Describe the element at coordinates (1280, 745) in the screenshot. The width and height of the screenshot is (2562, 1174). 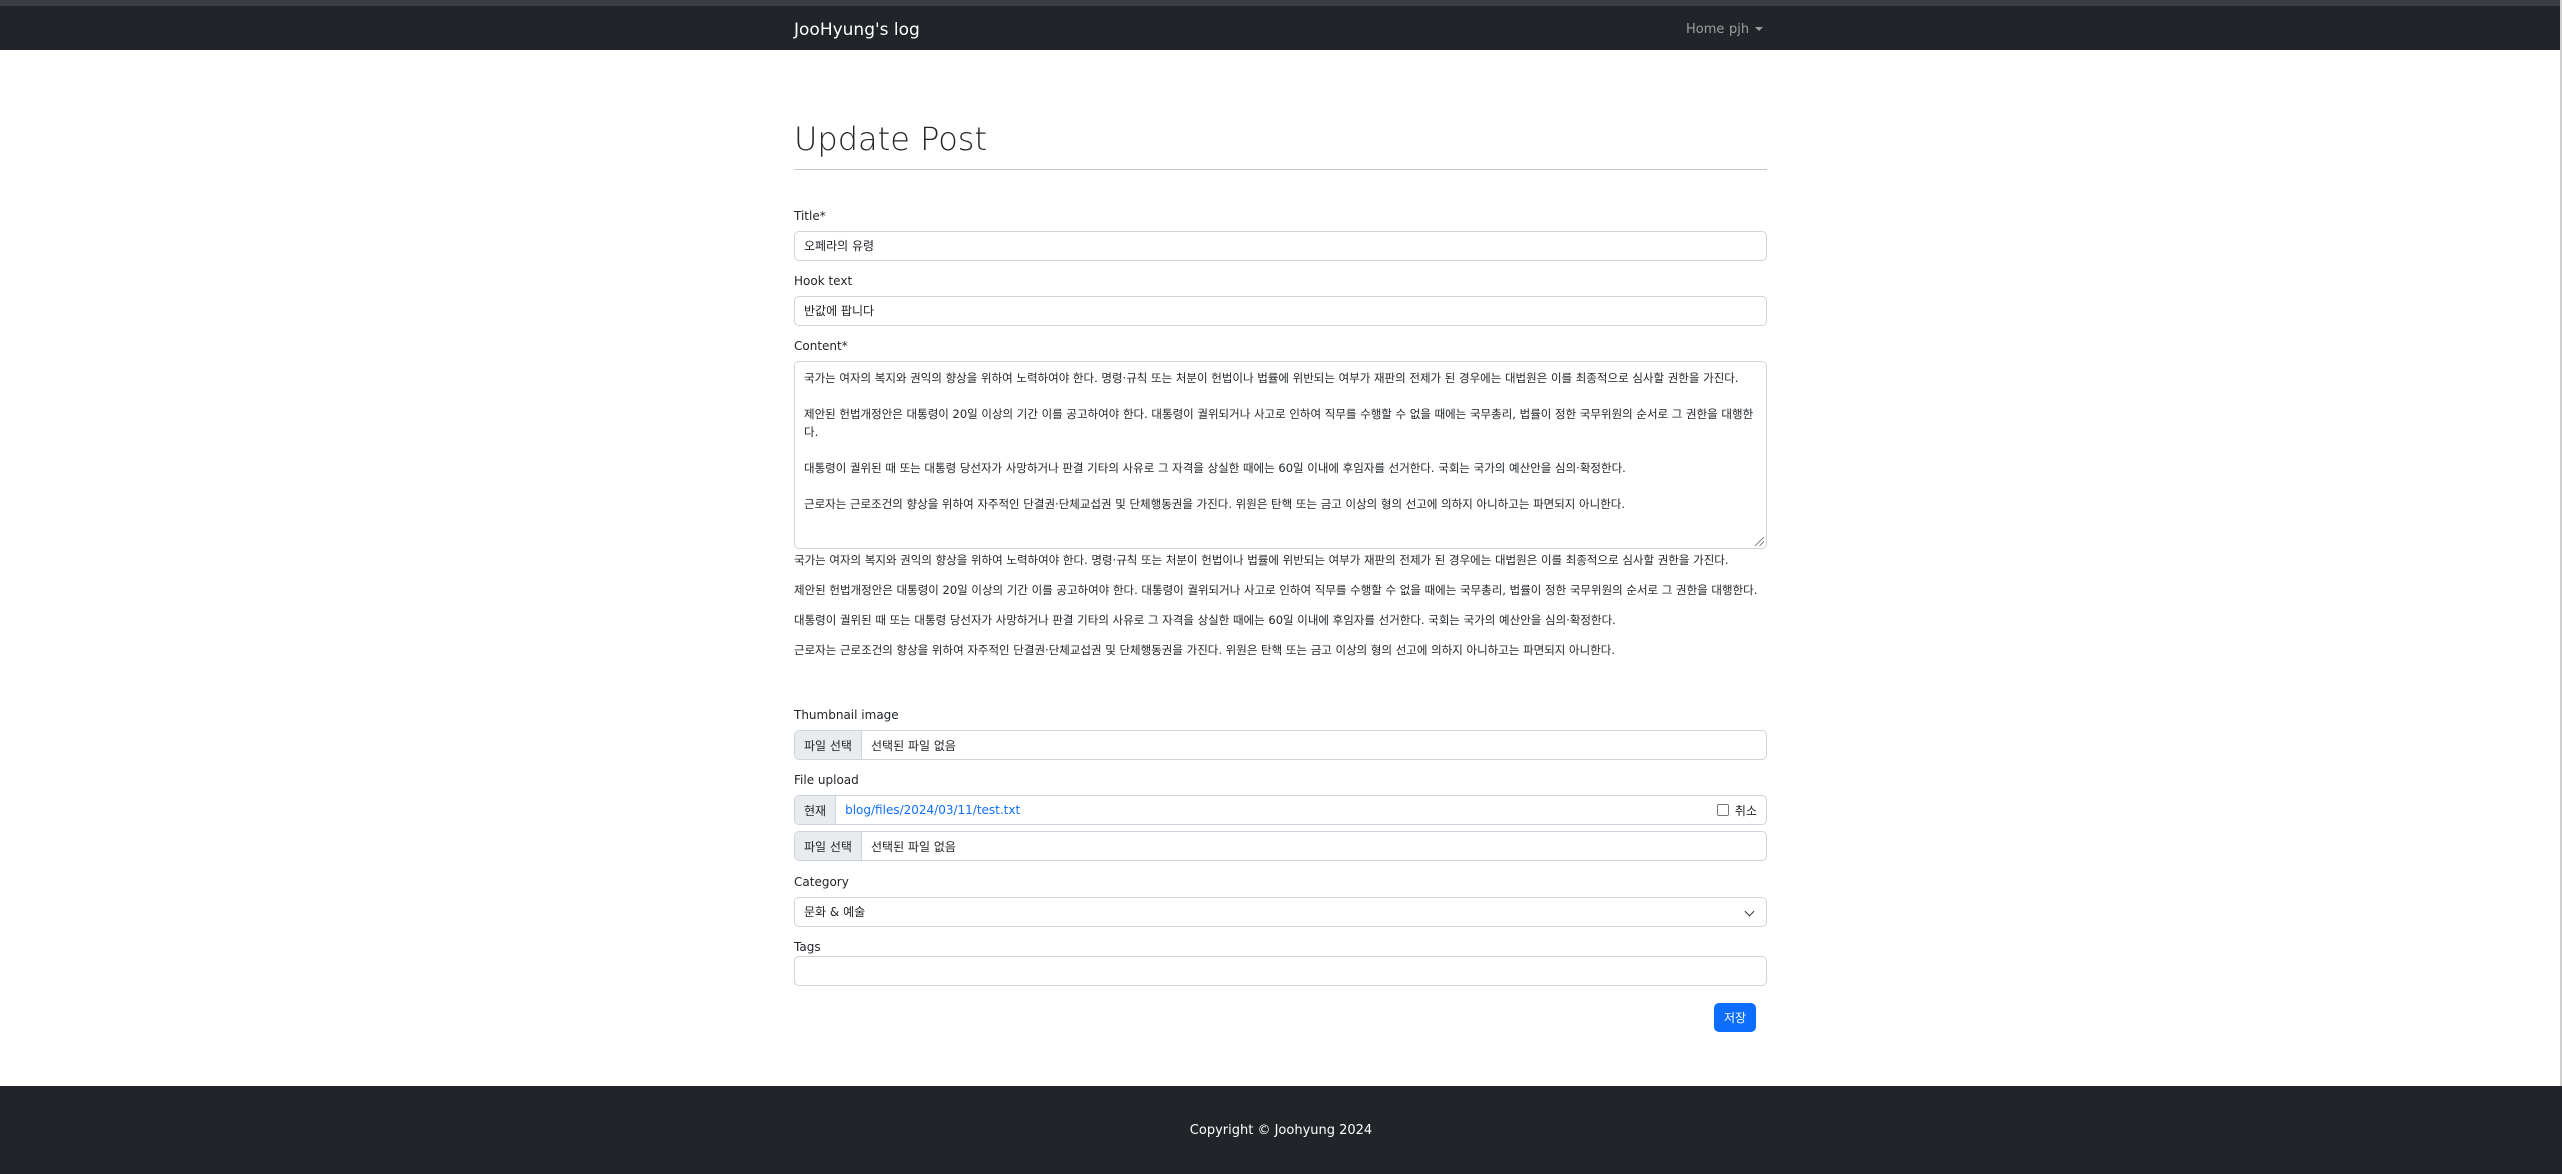
I see `thumbnail-file-input: 파일 선택 선택된 파일 없음` at that location.